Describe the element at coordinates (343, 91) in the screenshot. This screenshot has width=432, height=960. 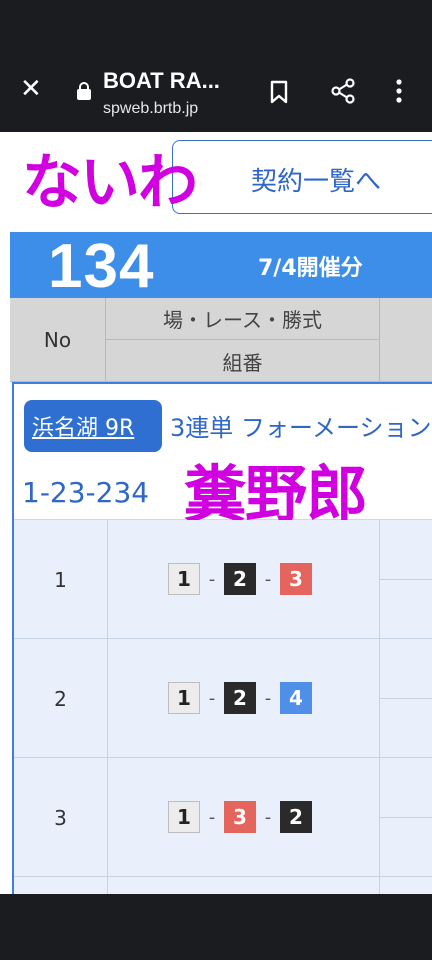
I see `share-icon` at that location.